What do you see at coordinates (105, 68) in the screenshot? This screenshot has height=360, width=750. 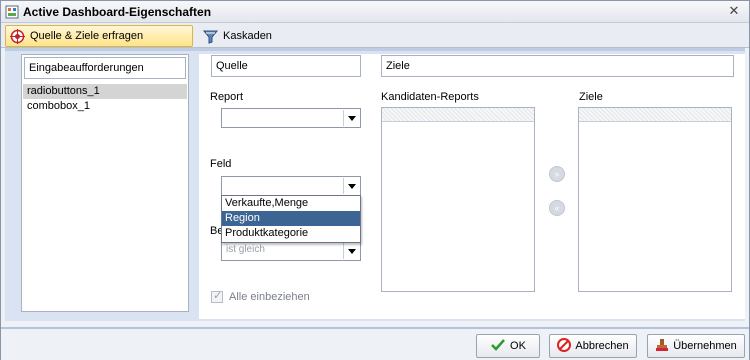 I see `prompts-header: Eingabeaufforderungen` at bounding box center [105, 68].